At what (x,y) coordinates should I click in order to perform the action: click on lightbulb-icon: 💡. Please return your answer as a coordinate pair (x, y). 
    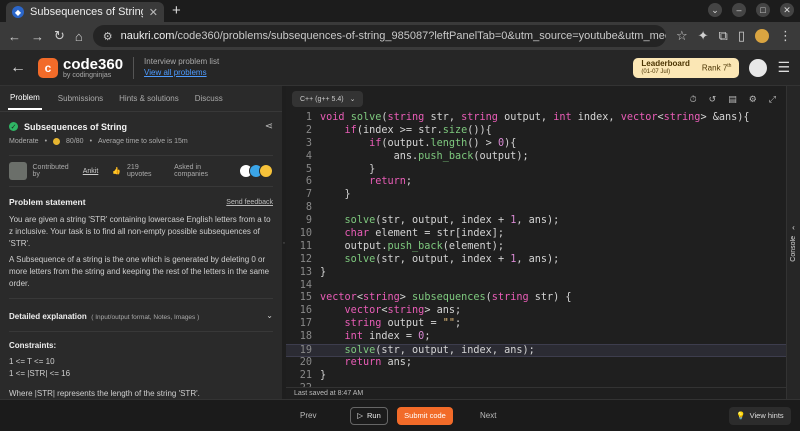
    Looking at the image, I should click on (741, 415).